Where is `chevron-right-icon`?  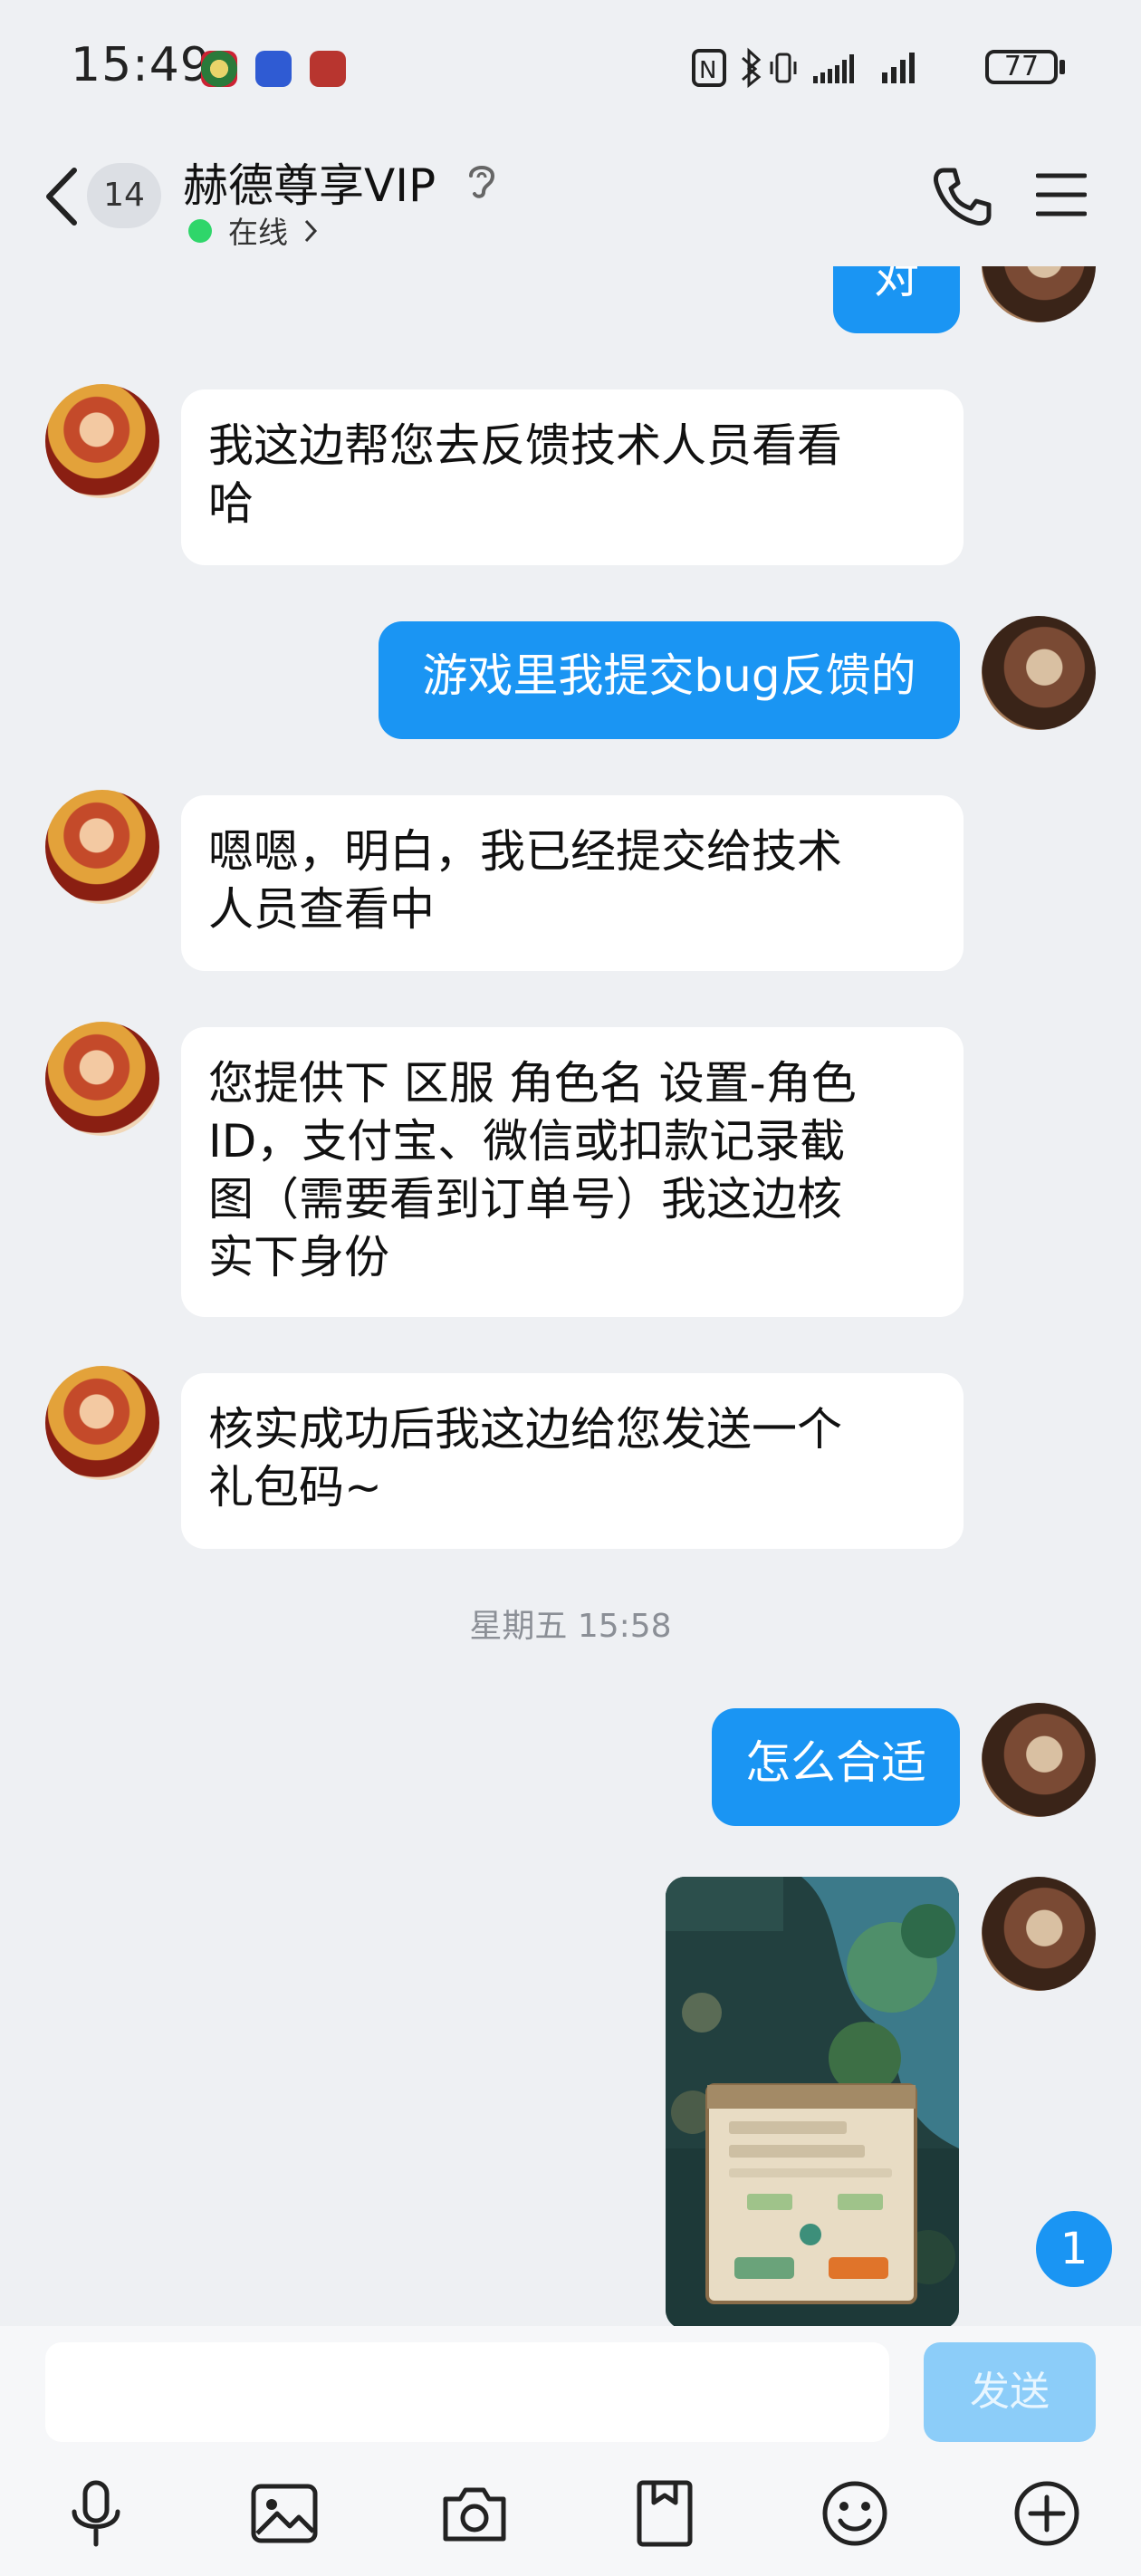
chevron-right-icon is located at coordinates (311, 231).